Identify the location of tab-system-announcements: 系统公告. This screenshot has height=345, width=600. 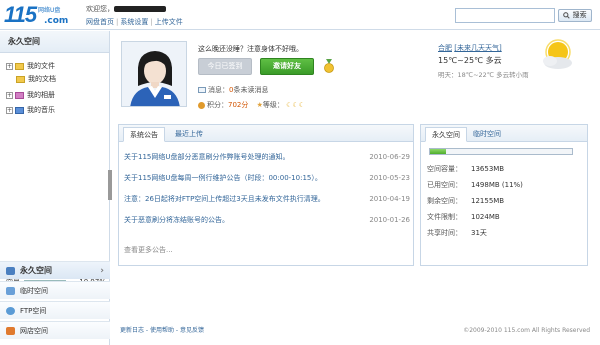
(144, 134).